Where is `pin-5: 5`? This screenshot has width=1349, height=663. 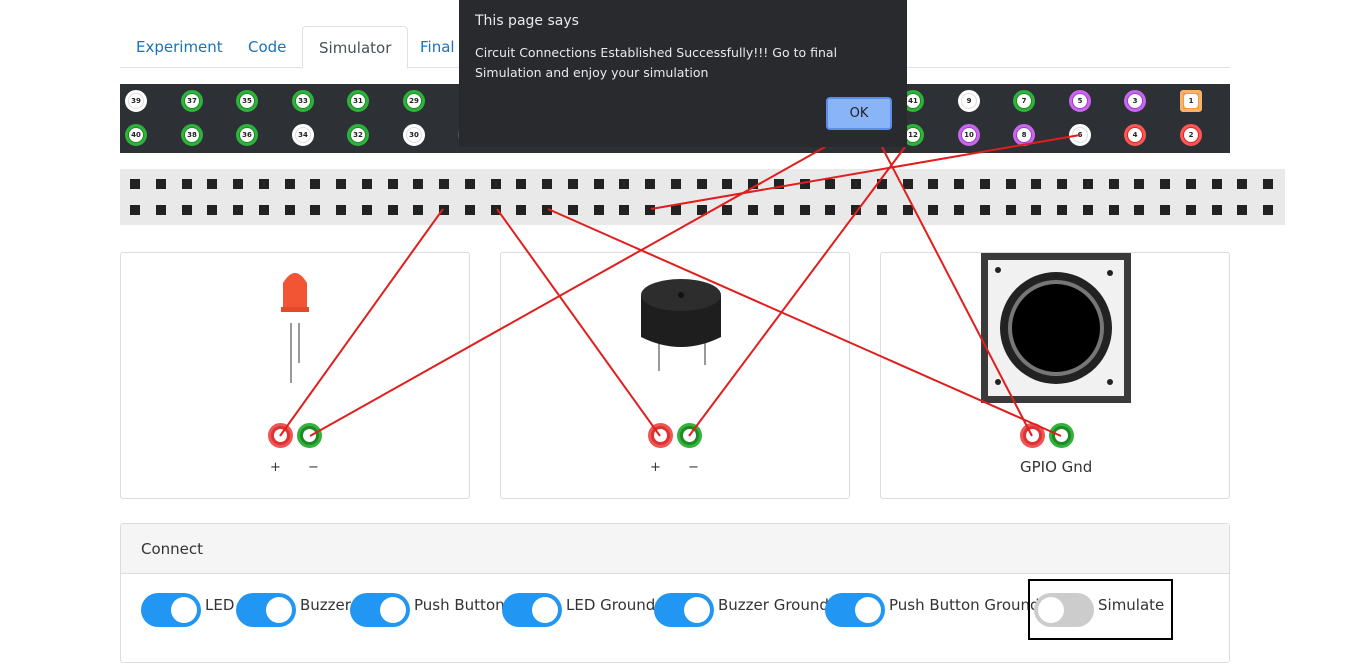
pin-5: 5 is located at coordinates (1080, 101).